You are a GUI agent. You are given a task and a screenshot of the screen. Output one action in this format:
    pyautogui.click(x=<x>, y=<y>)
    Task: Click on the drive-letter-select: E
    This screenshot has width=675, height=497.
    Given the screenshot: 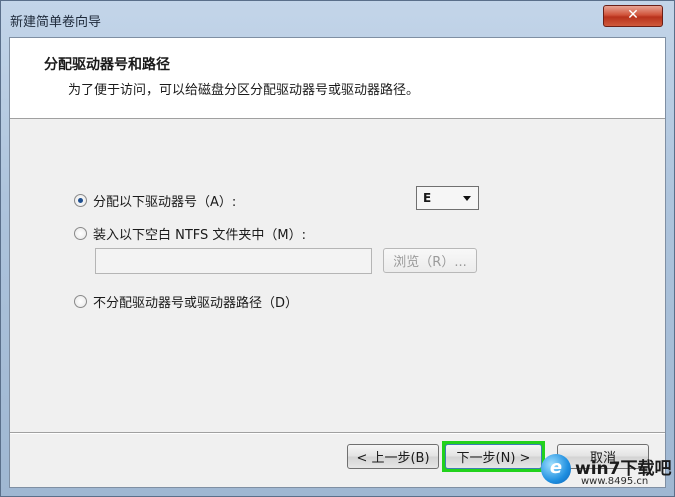 What is the action you would take?
    pyautogui.click(x=447, y=198)
    